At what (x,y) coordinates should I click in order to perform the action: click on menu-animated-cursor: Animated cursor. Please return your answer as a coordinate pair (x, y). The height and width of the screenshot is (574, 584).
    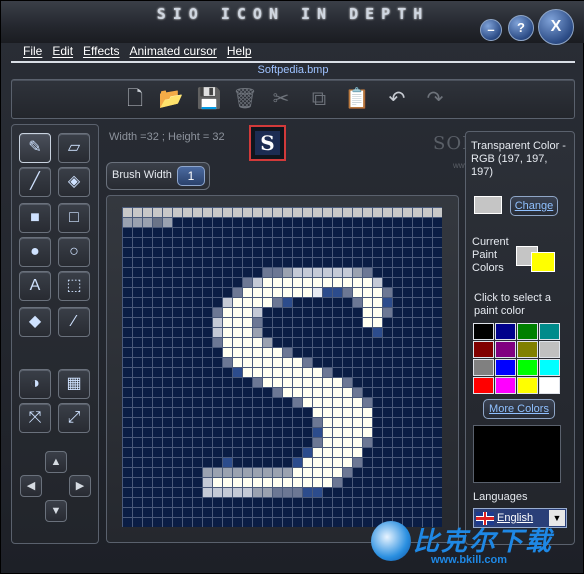
    Looking at the image, I should click on (173, 52).